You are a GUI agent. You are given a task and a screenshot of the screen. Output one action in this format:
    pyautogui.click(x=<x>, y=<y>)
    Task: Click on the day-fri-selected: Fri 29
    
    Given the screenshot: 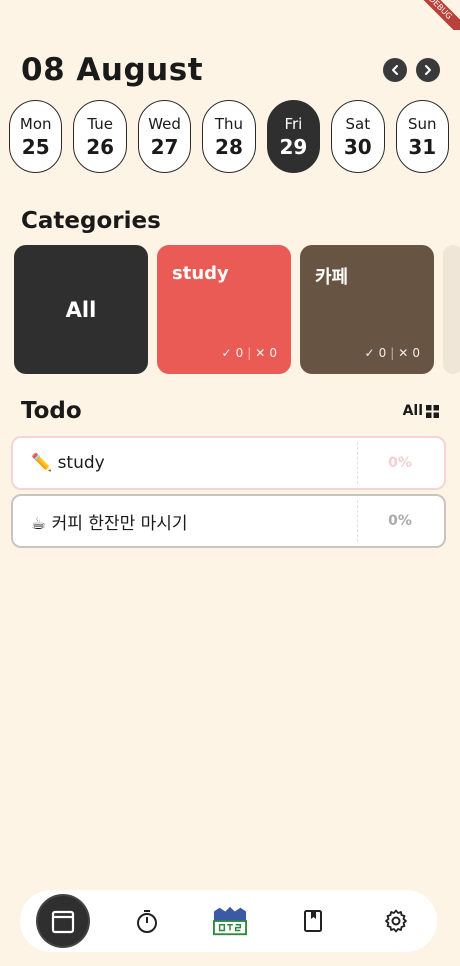 What is the action you would take?
    pyautogui.click(x=293, y=136)
    